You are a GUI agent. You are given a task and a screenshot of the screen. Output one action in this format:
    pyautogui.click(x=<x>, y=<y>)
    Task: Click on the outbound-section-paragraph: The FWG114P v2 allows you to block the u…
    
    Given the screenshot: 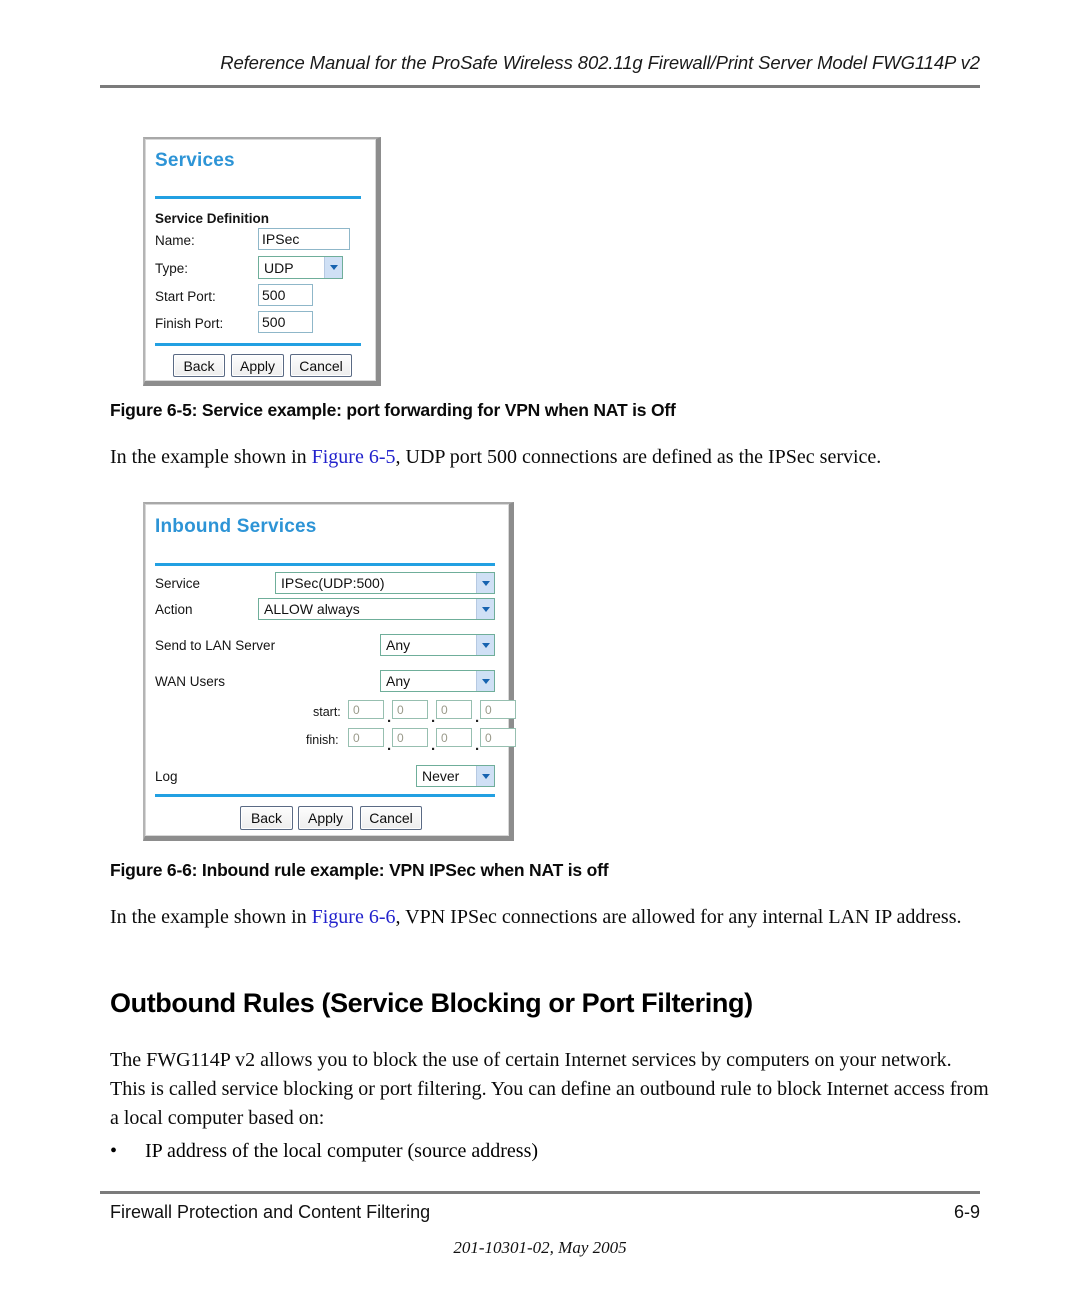 What is the action you would take?
    pyautogui.click(x=549, y=1089)
    